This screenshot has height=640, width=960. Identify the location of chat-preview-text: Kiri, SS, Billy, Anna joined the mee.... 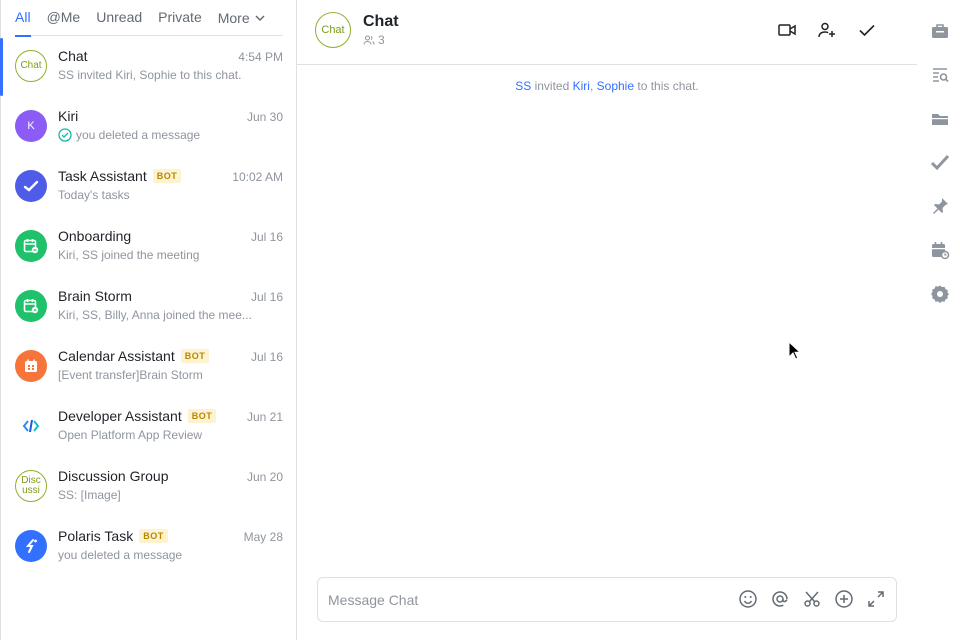
(155, 315).